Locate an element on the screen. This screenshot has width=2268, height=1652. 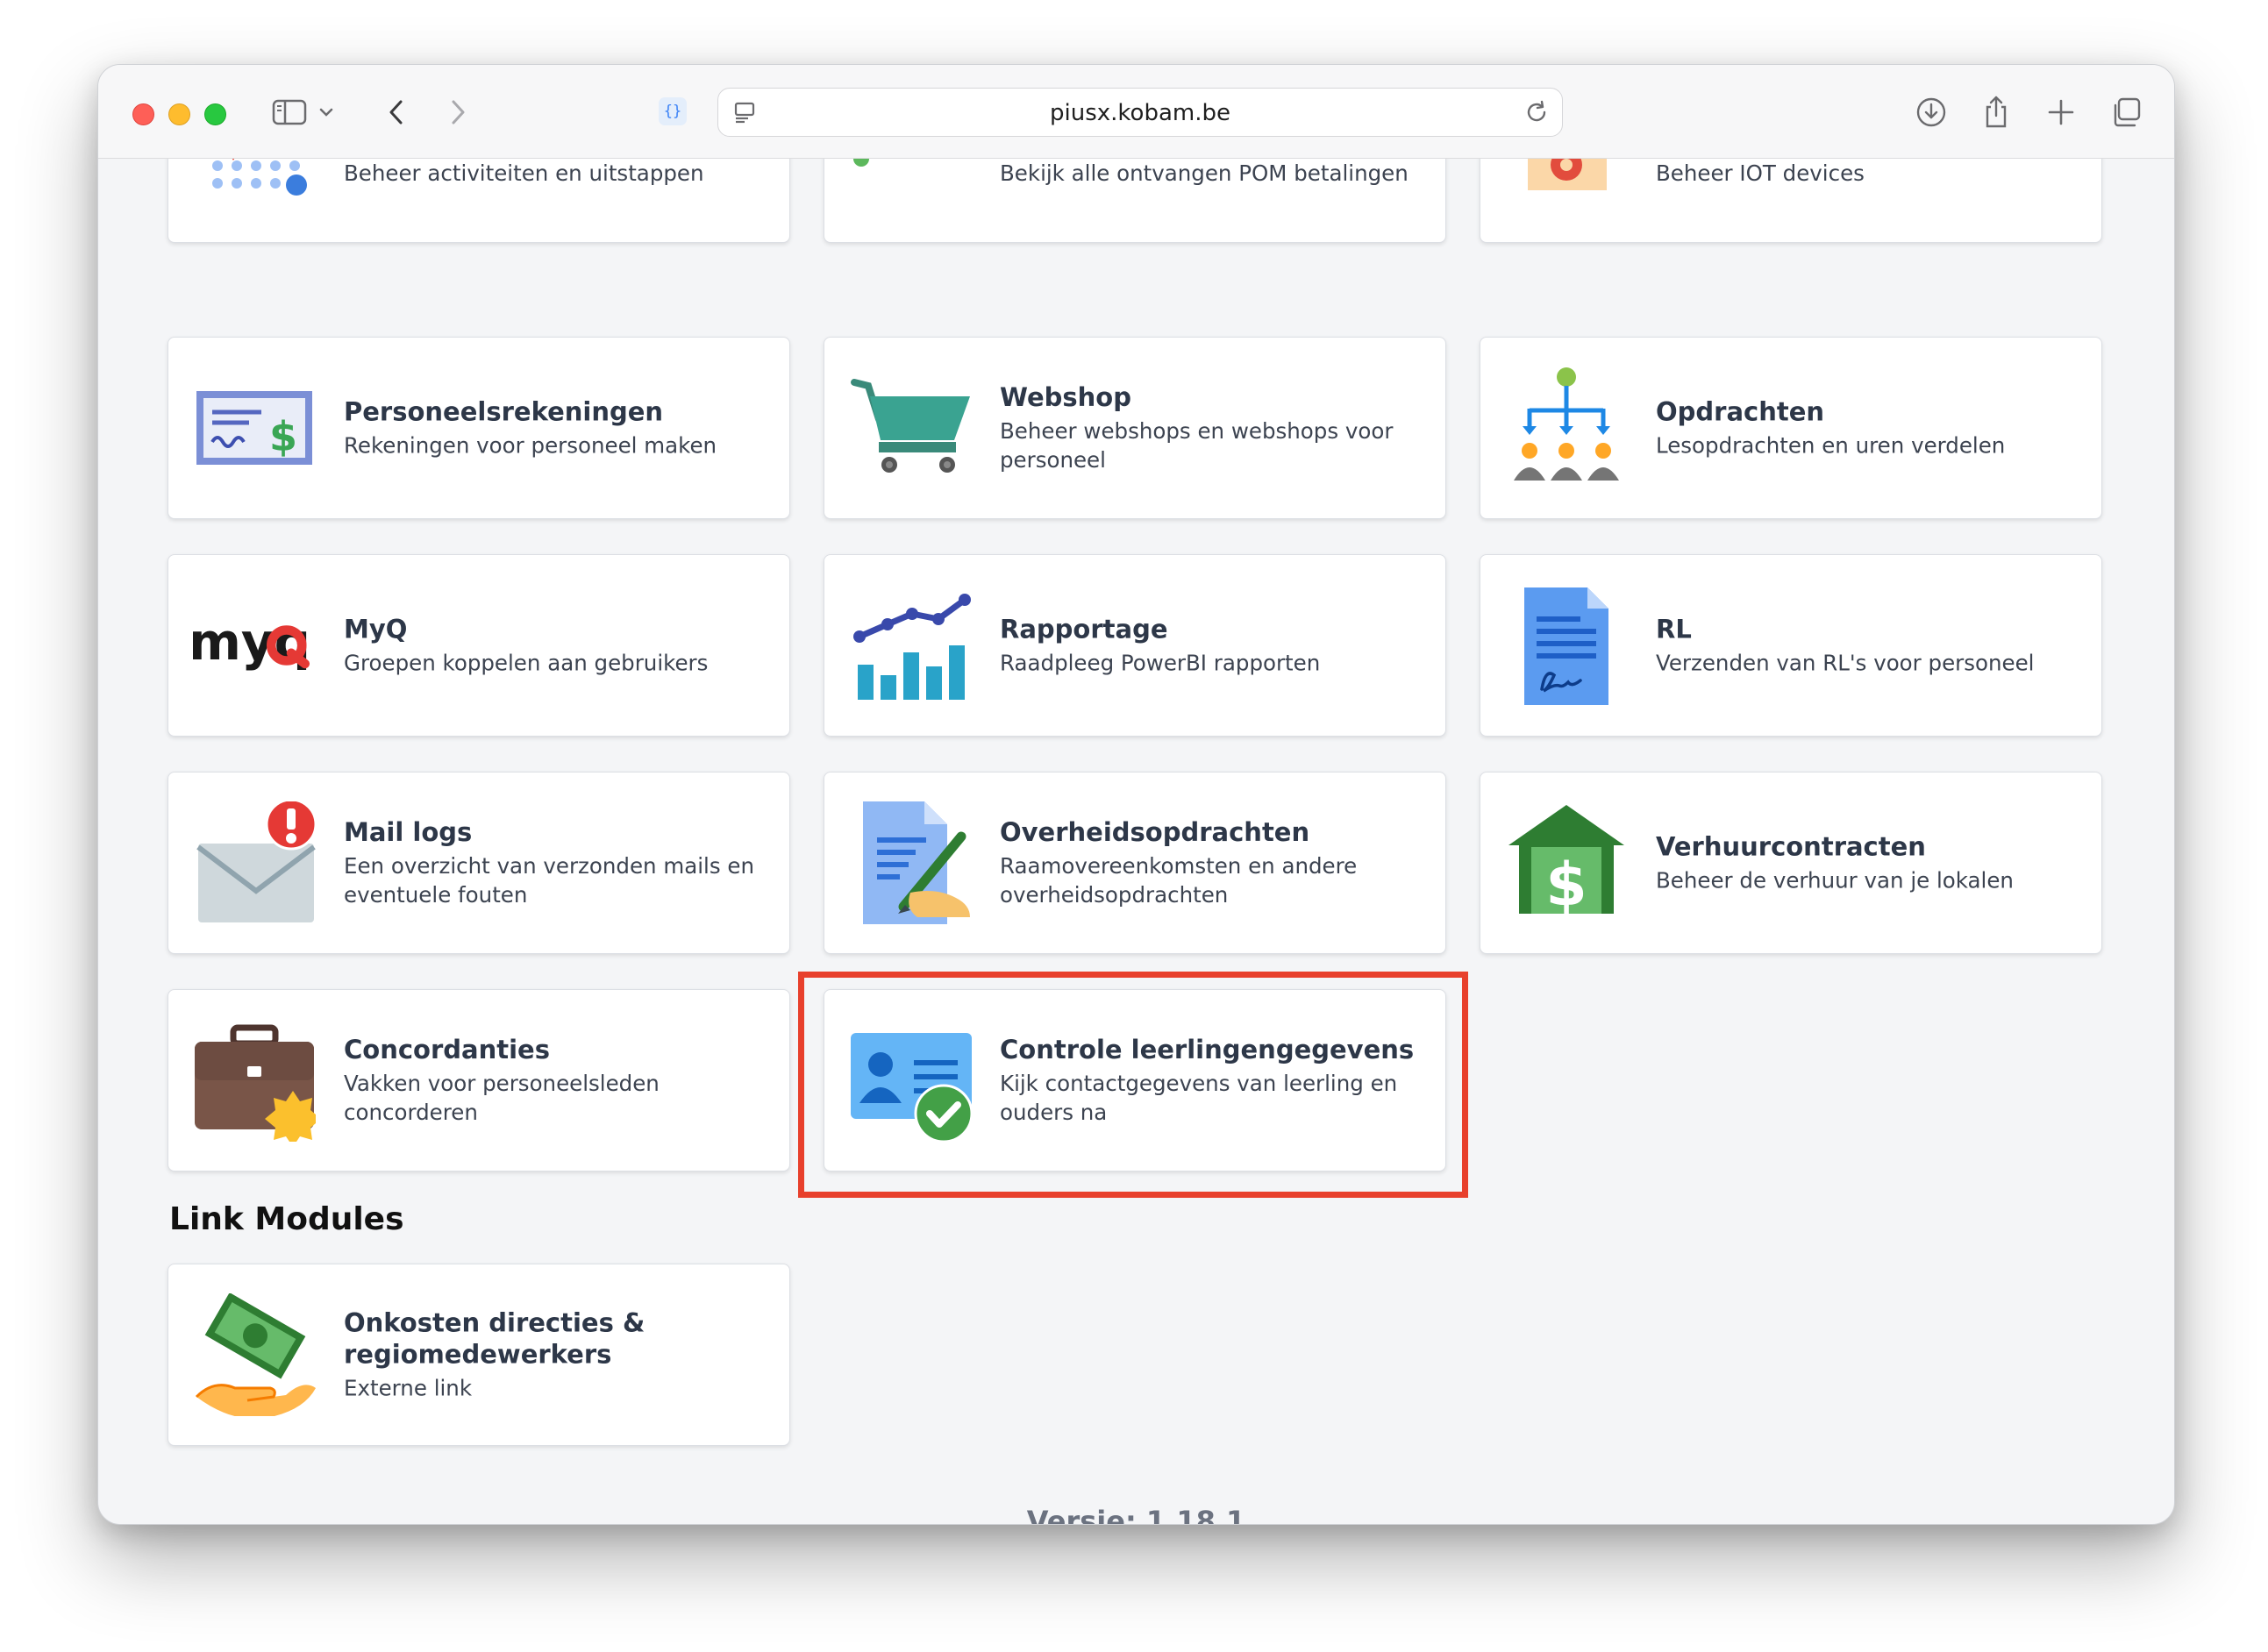
back-arrow-icon is located at coordinates (396, 112).